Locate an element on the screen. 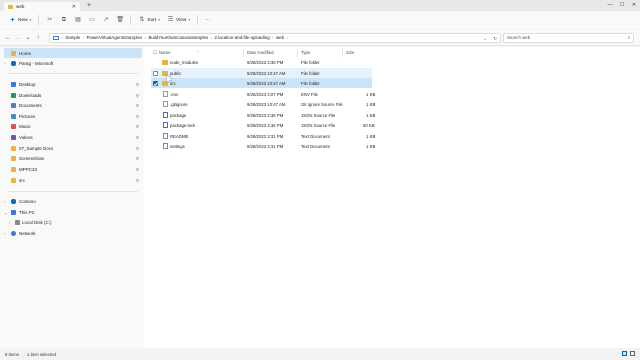 Image resolution: width=640 pixels, height=360 pixels. select-all-checkbox: ☐ is located at coordinates (155, 53).